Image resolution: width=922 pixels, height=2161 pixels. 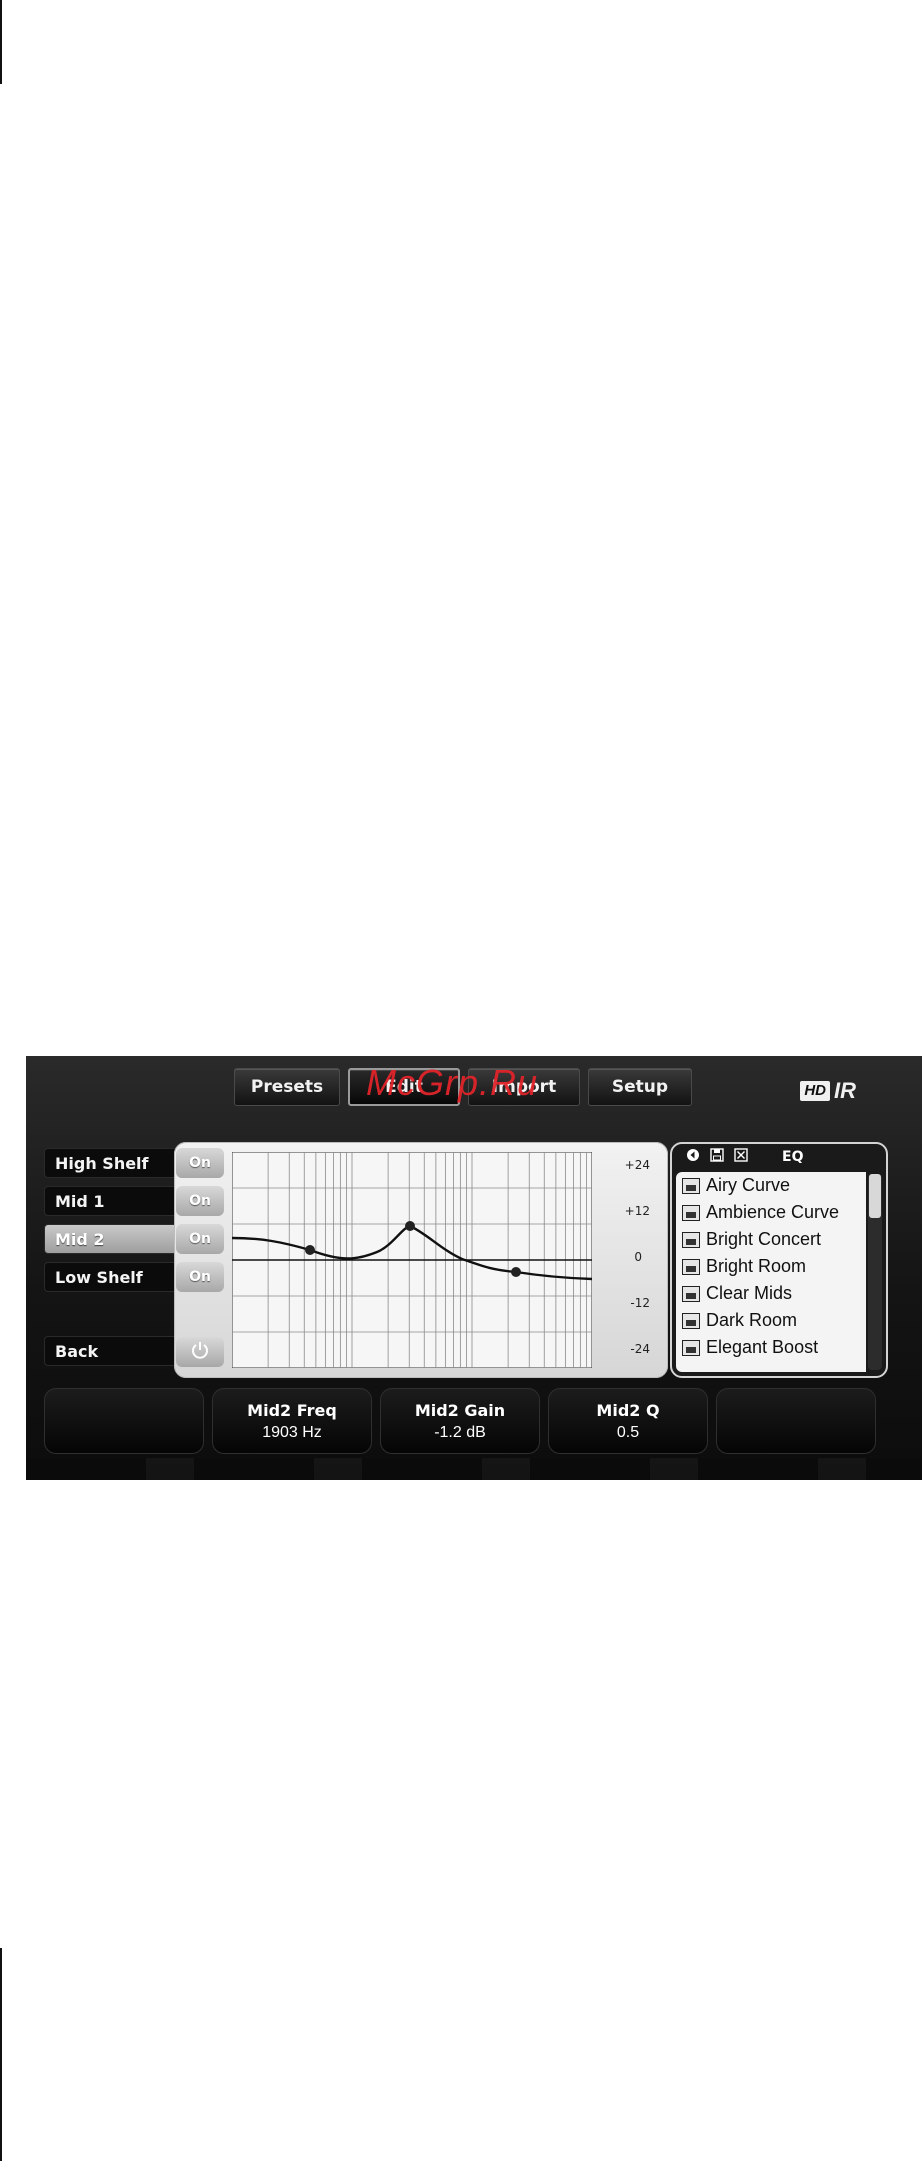 What do you see at coordinates (200, 1239) in the screenshot?
I see `mid2-on-toggle: On` at bounding box center [200, 1239].